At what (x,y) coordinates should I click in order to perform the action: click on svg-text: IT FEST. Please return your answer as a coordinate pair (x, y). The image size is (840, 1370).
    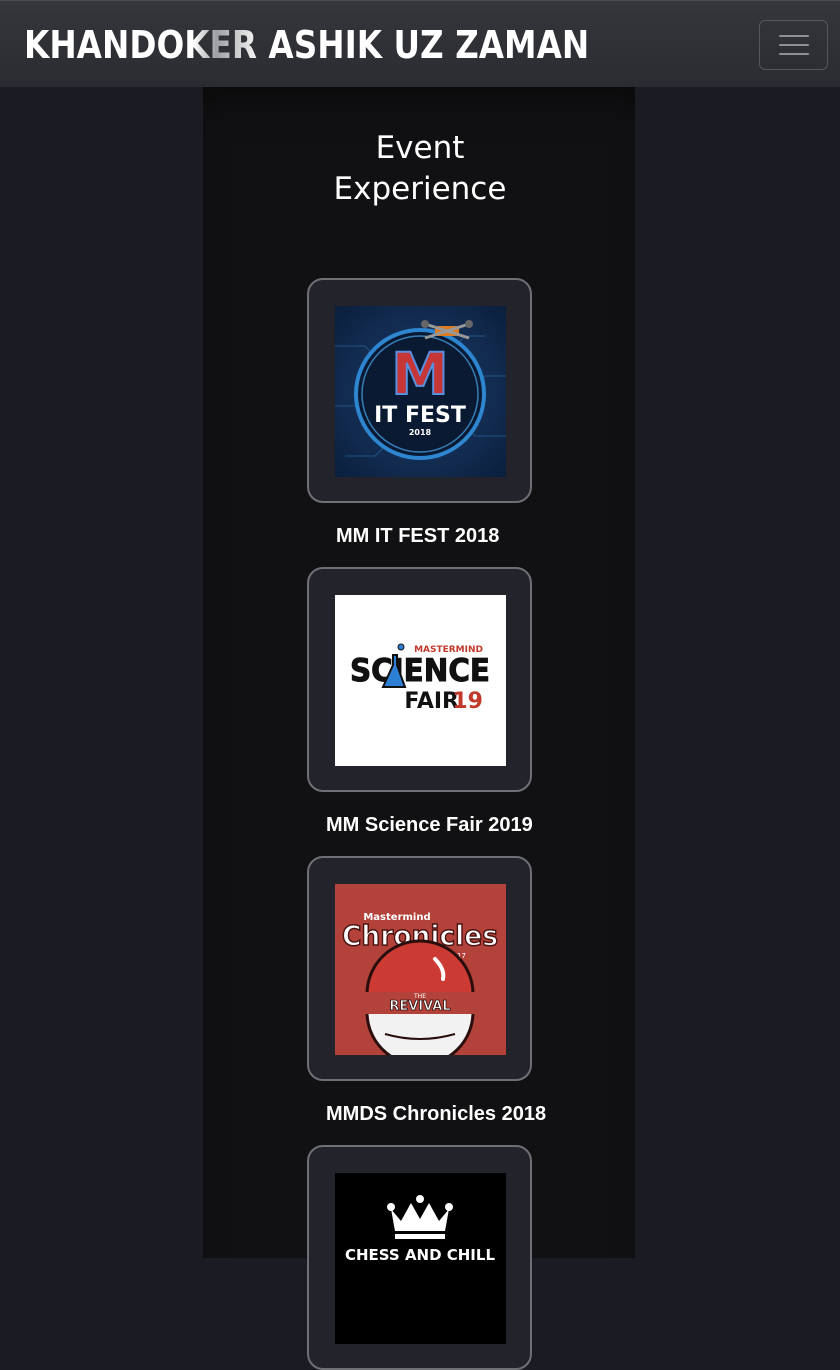
    Looking at the image, I should click on (420, 415).